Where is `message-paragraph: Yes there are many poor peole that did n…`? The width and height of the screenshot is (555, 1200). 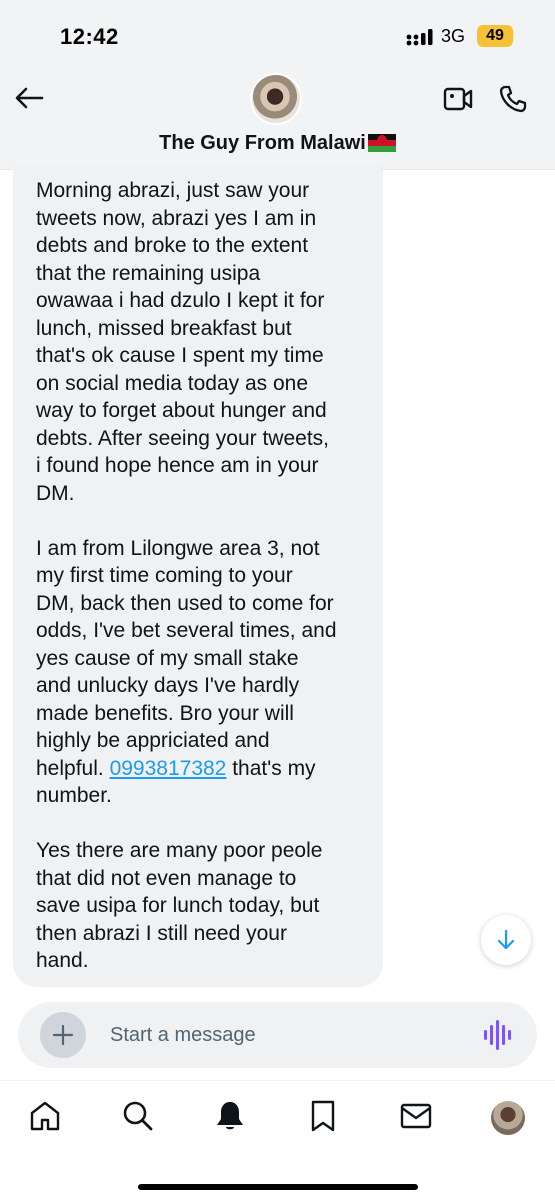 message-paragraph: Yes there are many poor peole that did n… is located at coordinates (179, 905).